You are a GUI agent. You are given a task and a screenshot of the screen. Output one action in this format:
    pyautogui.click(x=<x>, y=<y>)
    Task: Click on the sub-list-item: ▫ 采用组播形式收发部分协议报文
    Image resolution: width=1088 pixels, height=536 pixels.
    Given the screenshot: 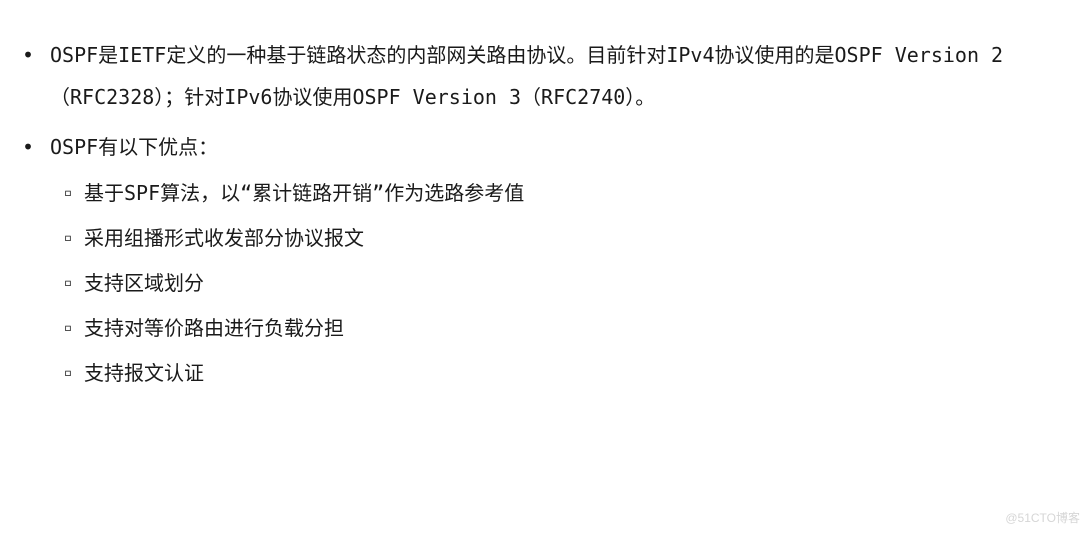 What is the action you would take?
    pyautogui.click(x=213, y=238)
    